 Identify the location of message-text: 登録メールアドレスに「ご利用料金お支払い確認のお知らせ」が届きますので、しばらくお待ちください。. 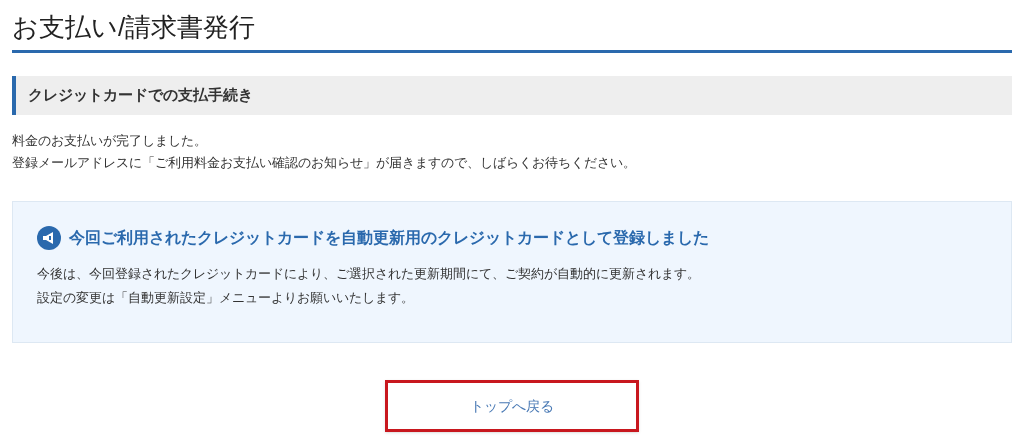
(324, 163).